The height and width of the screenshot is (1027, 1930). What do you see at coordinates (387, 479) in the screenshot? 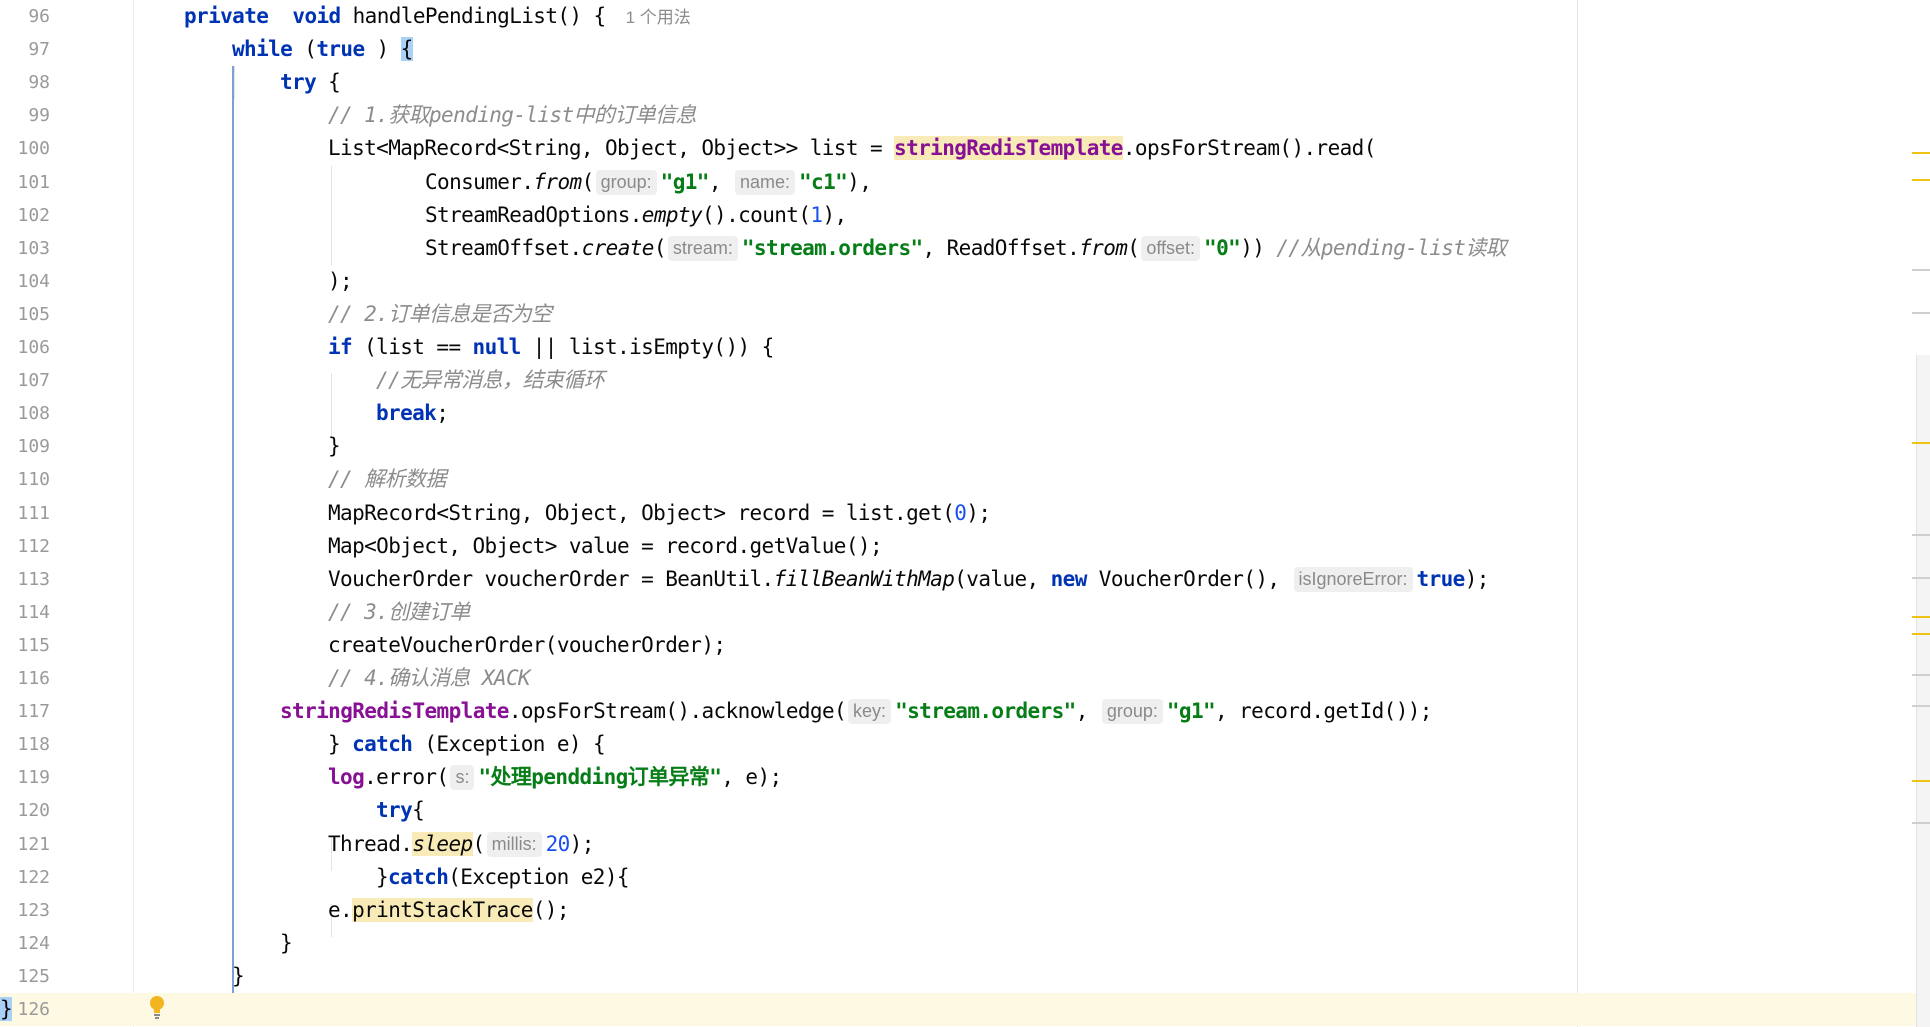
I see `code-text: // 解析数据` at bounding box center [387, 479].